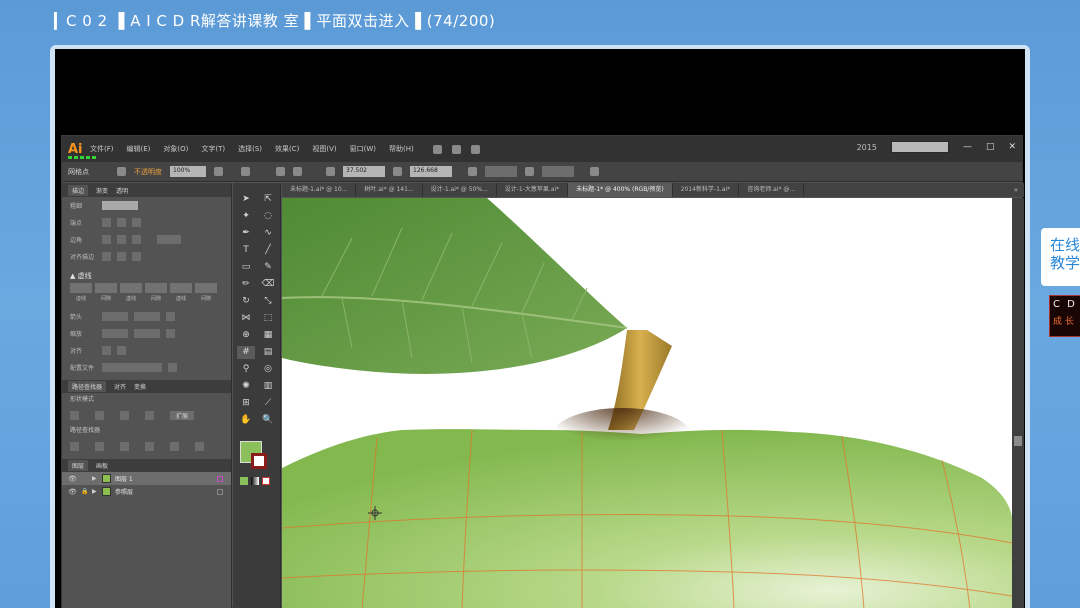 This screenshot has height=608, width=1080. What do you see at coordinates (246, 250) in the screenshot?
I see `type-tool-icon: T` at bounding box center [246, 250].